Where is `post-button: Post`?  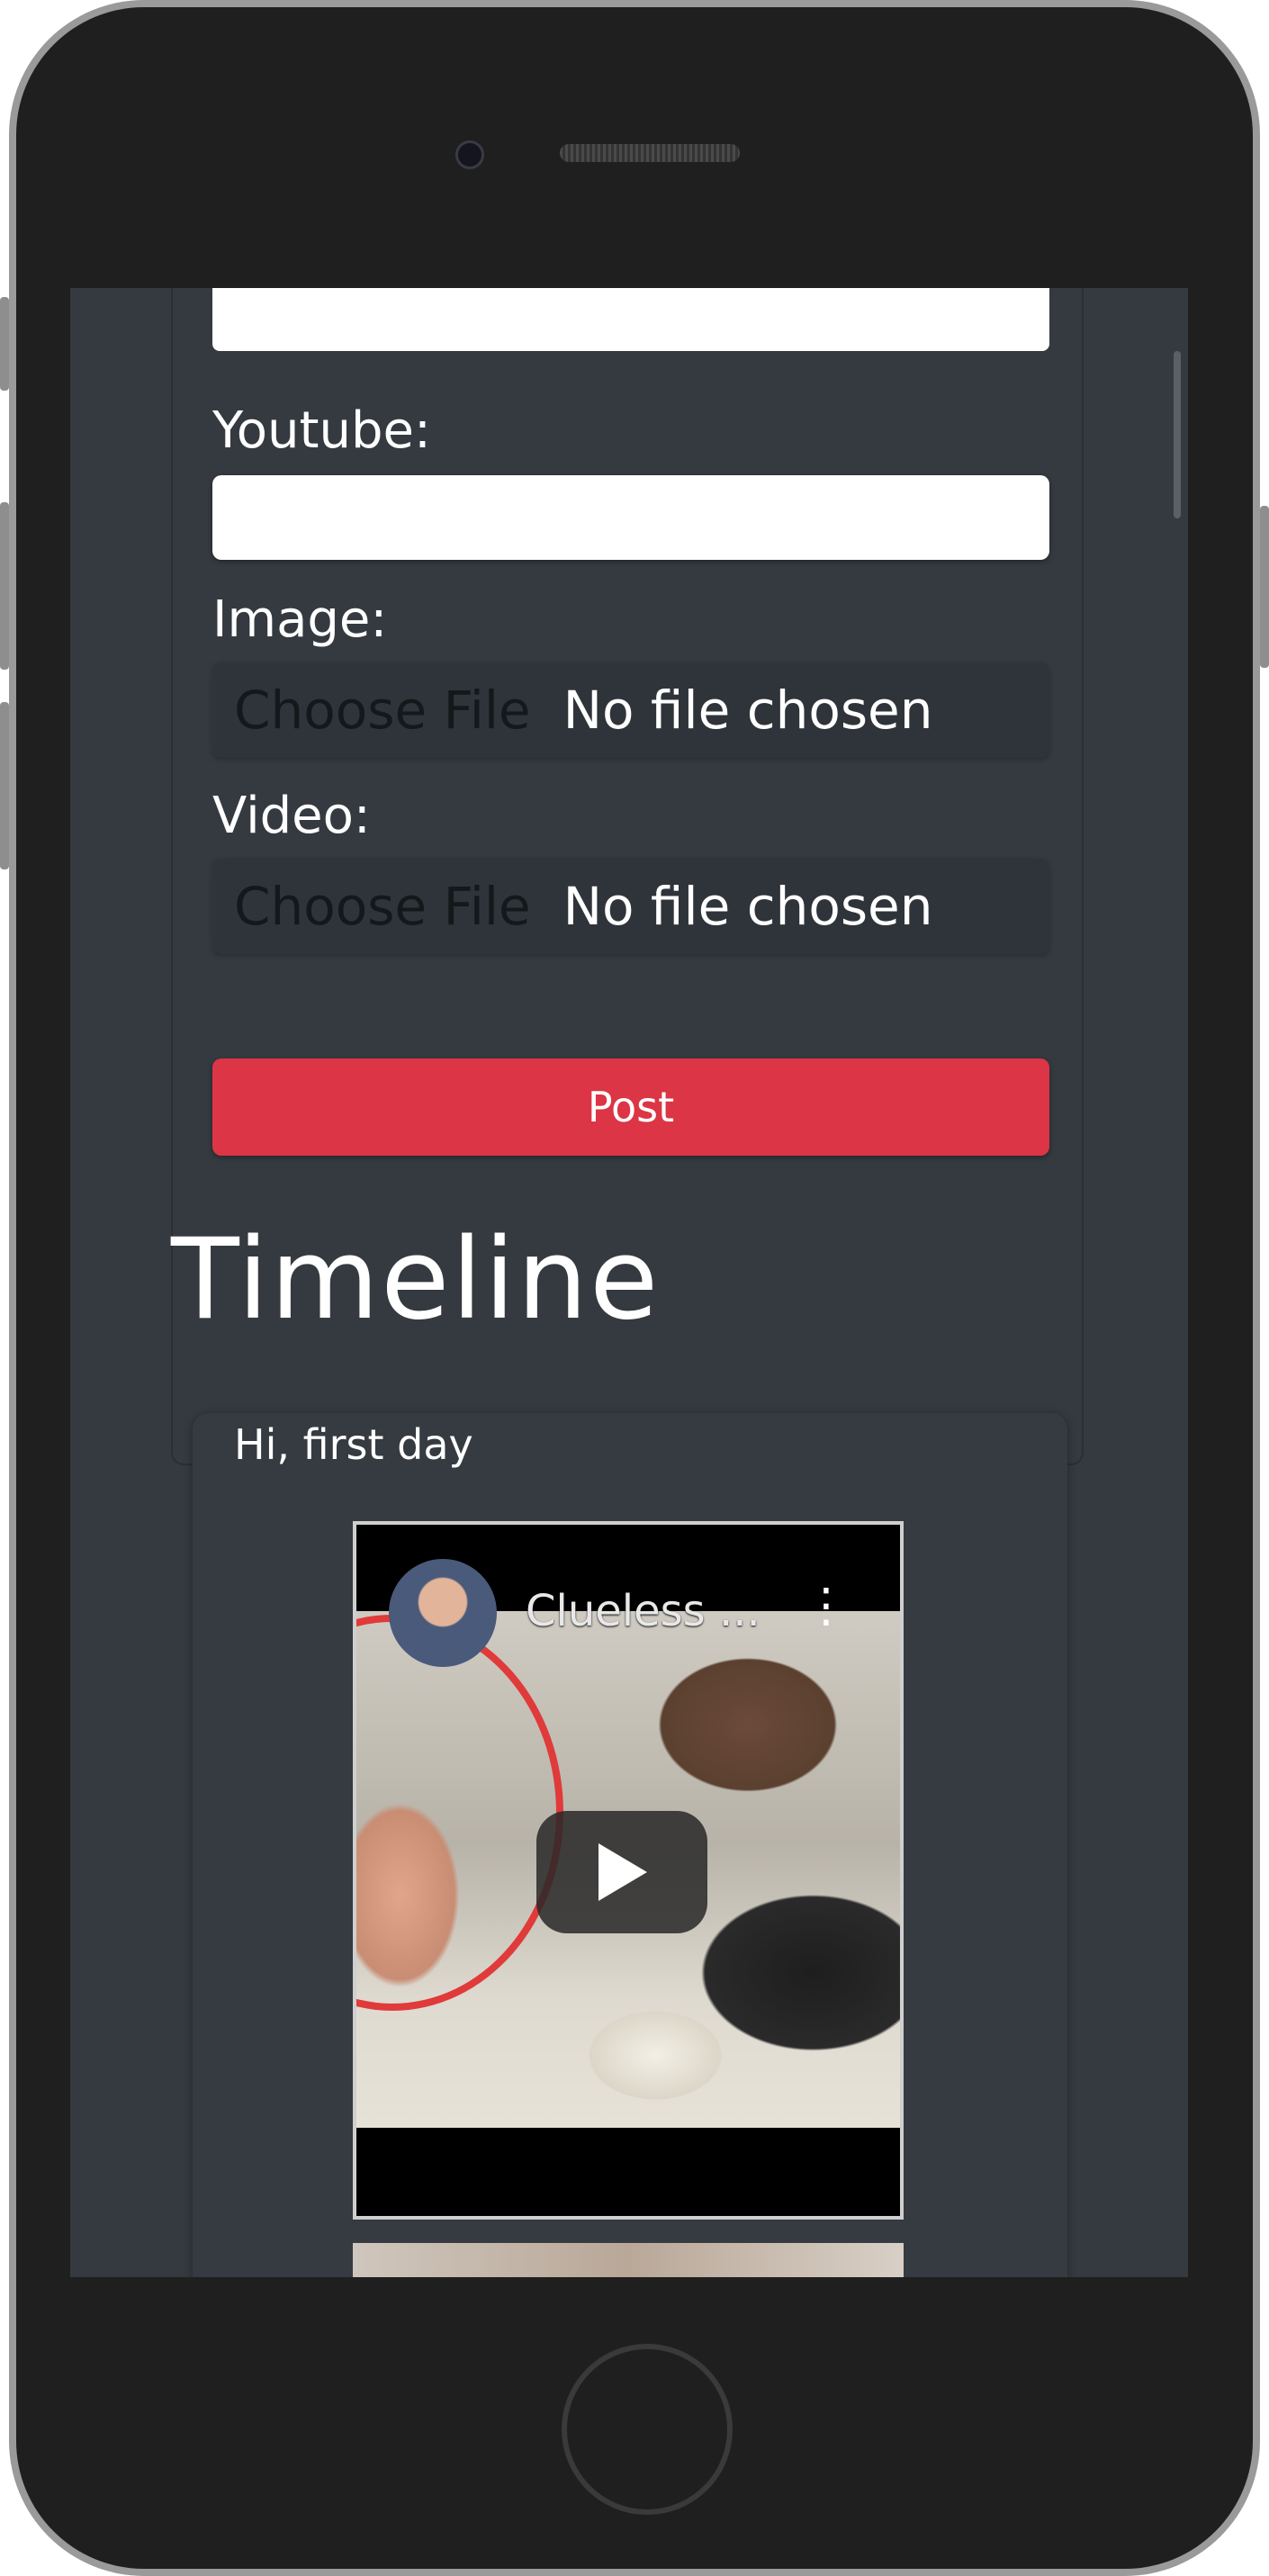 post-button: Post is located at coordinates (630, 1107).